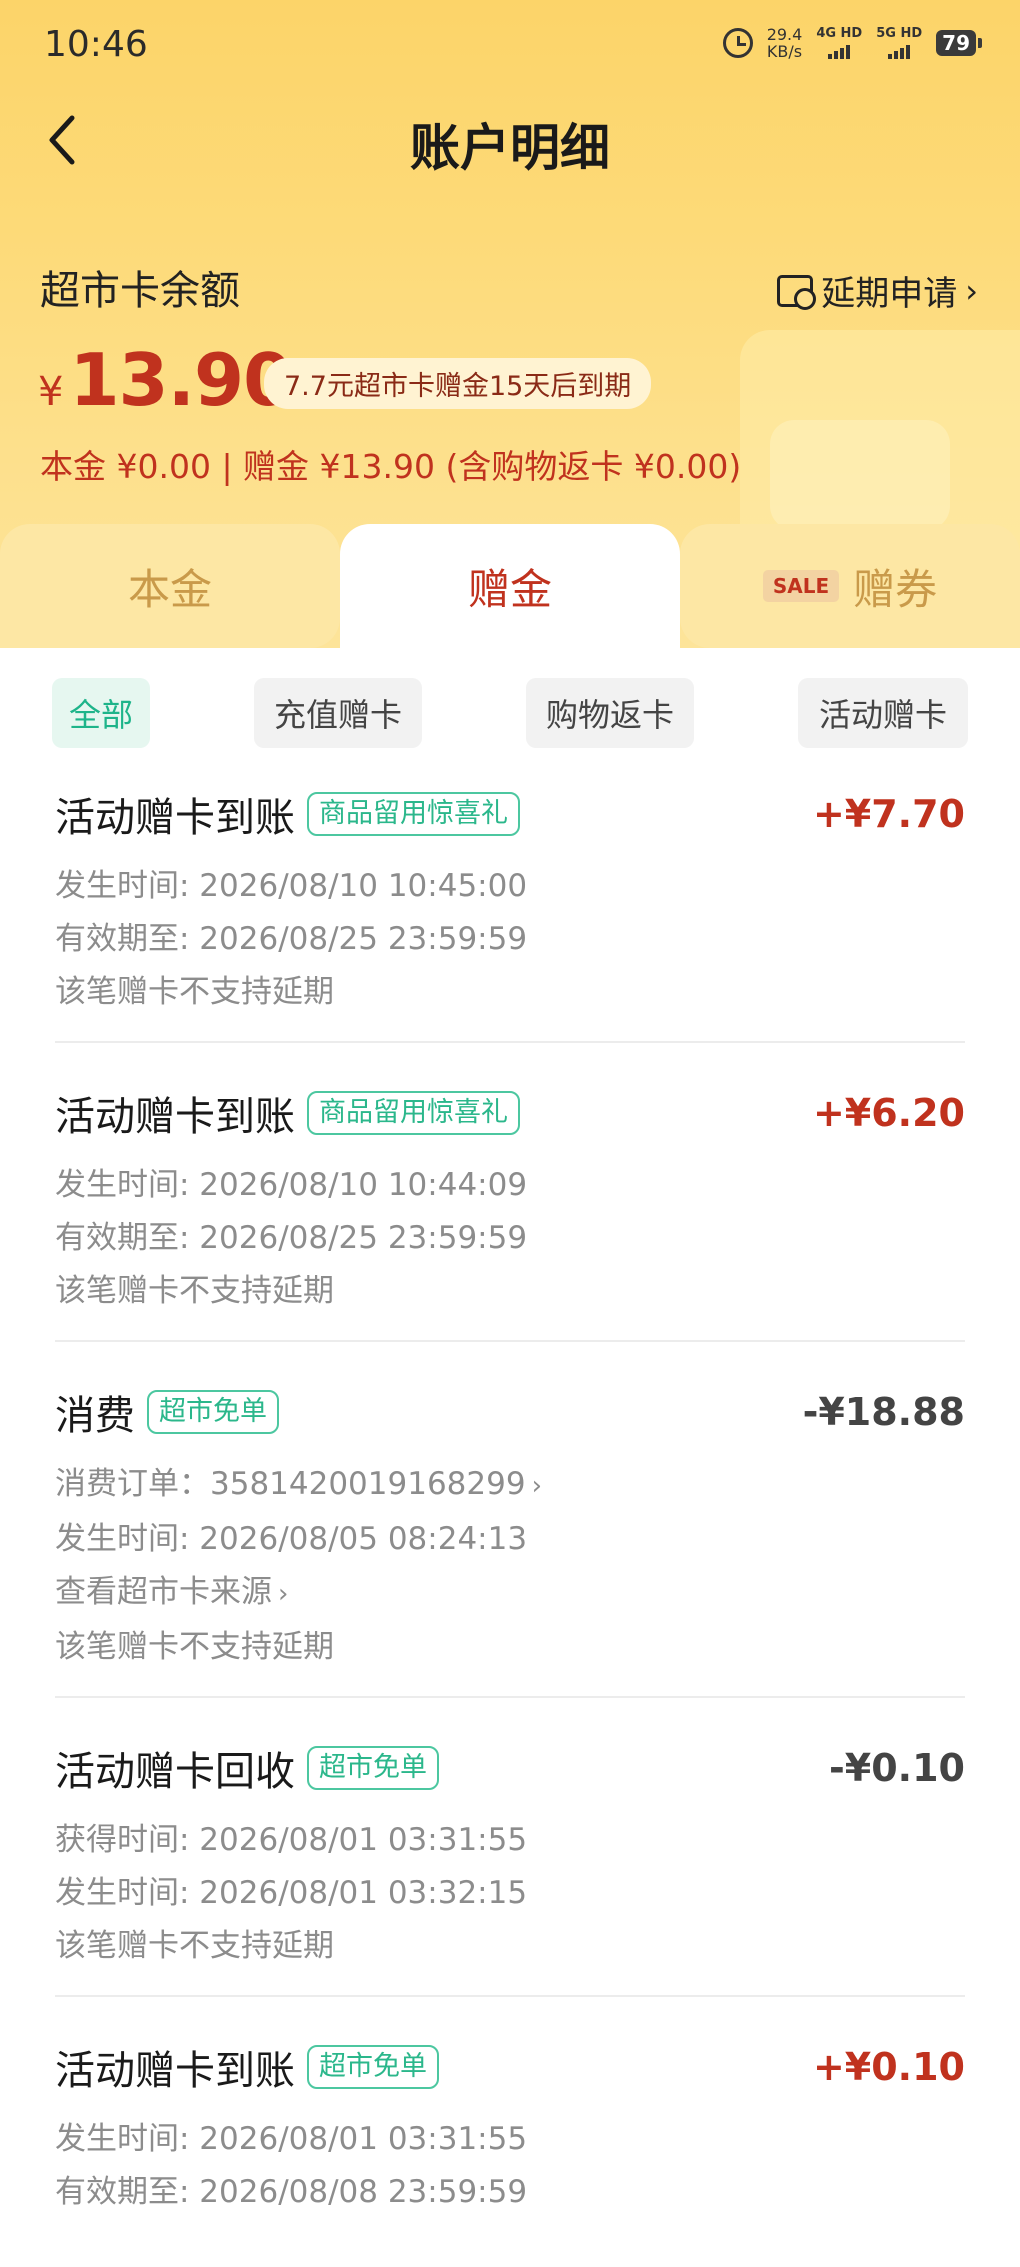 The height and width of the screenshot is (2267, 1020). I want to click on order-number-link: 消费订单：3581420019168299 ›, so click(510, 1485).